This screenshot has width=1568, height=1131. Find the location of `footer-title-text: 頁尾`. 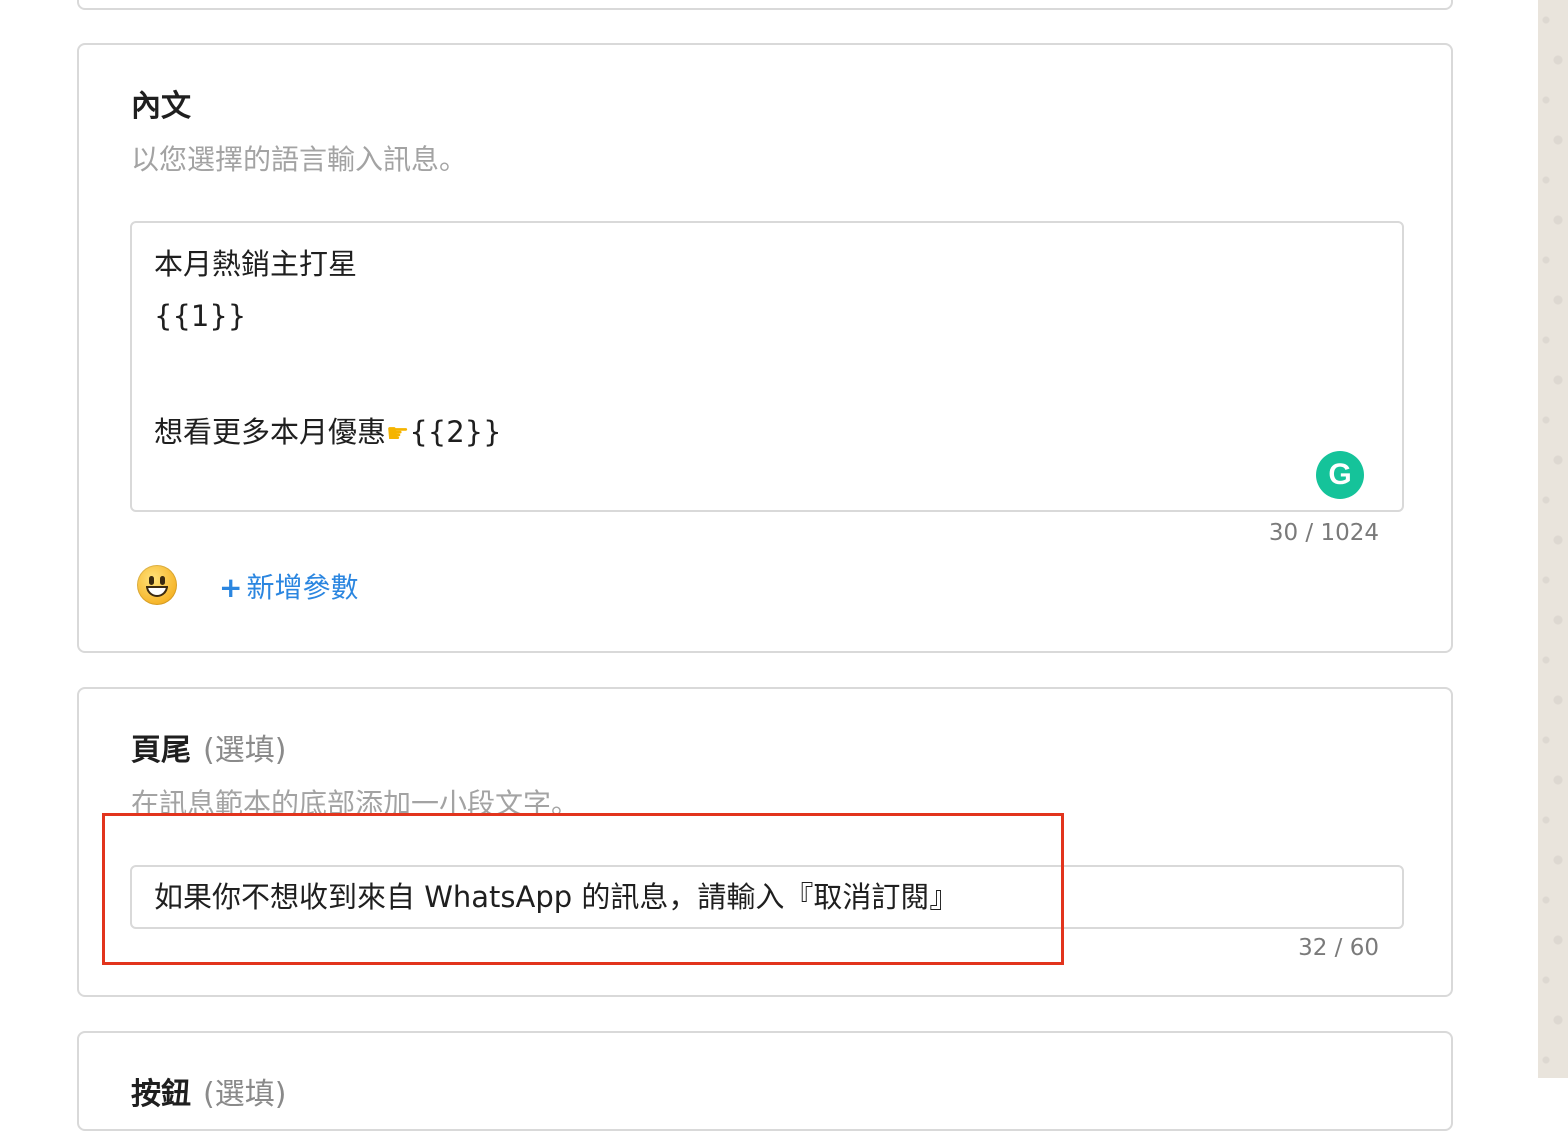

footer-title-text: 頁尾 is located at coordinates (161, 750).